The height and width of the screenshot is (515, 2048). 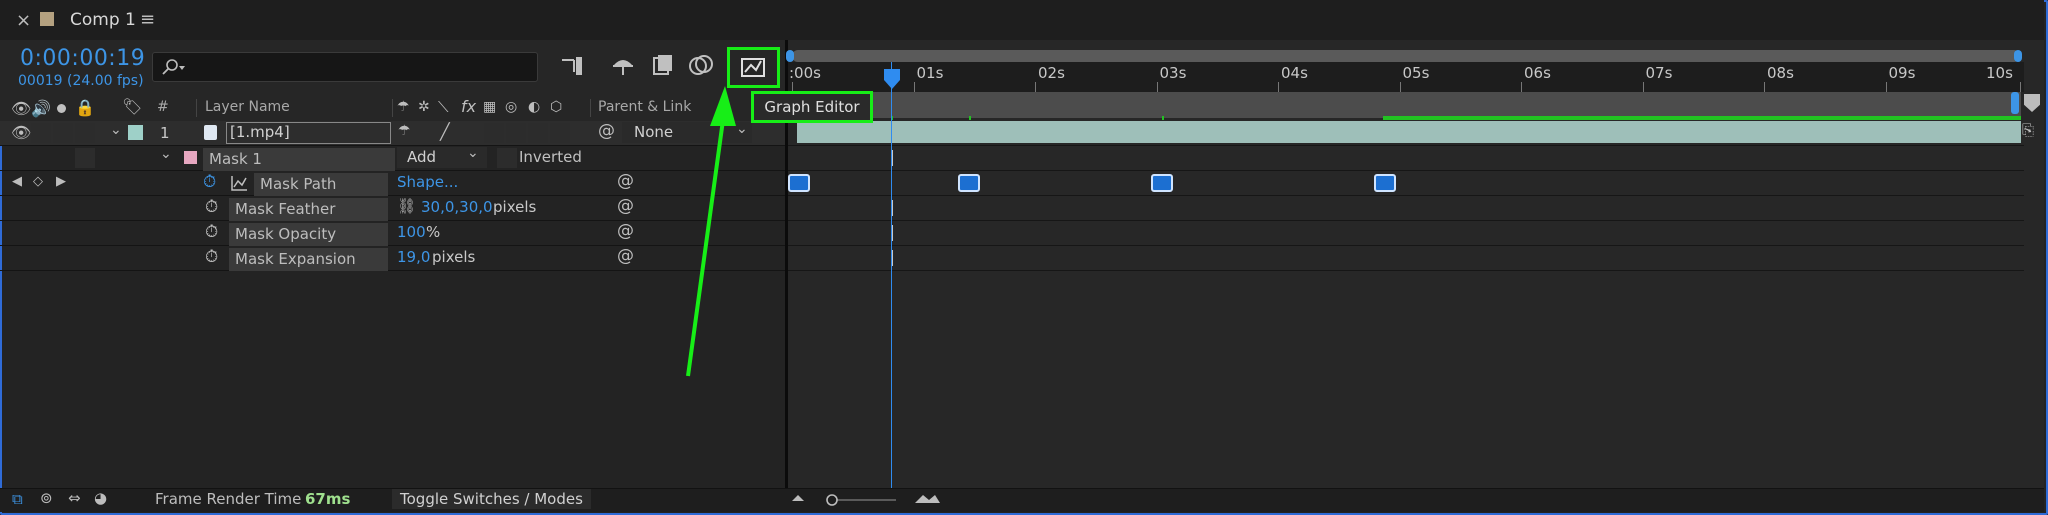 I want to click on mask-opacity-value: 100, so click(x=411, y=232).